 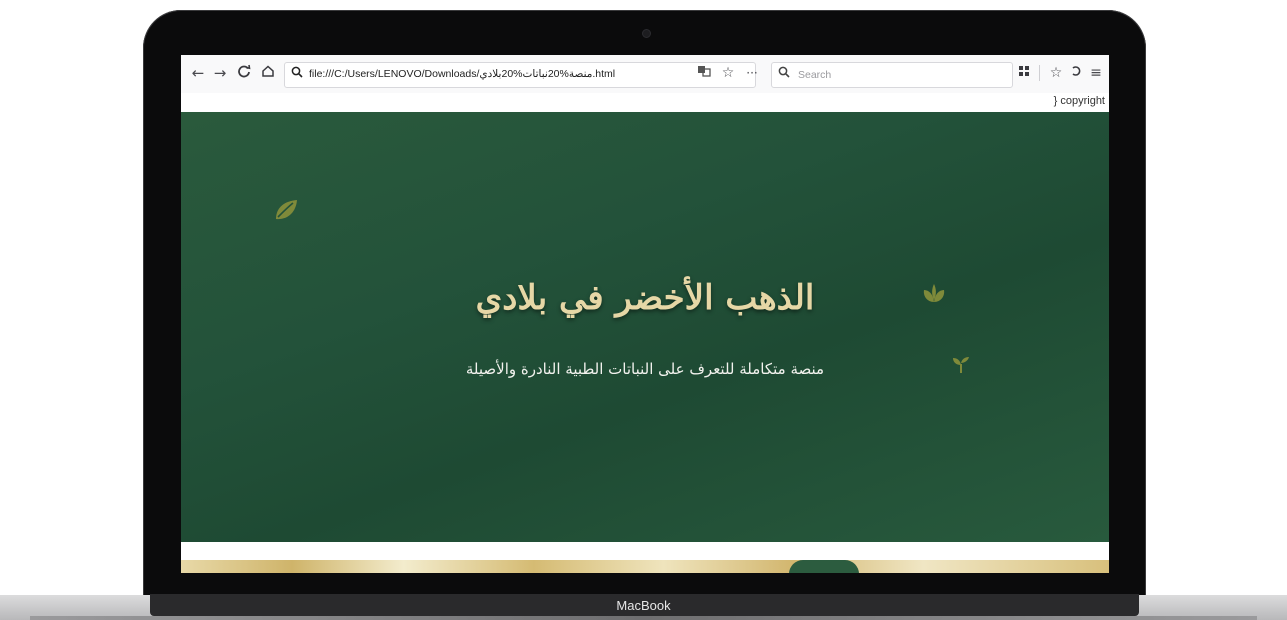 What do you see at coordinates (646, 33) in the screenshot?
I see `camera-icon` at bounding box center [646, 33].